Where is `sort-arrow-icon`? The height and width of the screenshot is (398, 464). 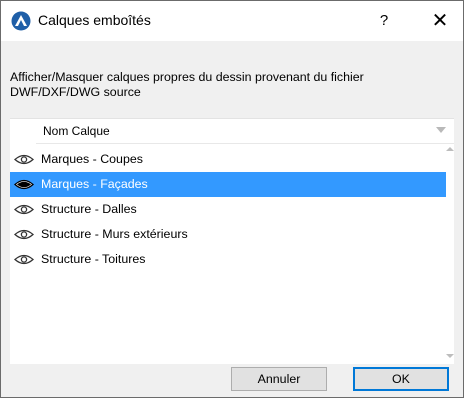
sort-arrow-icon is located at coordinates (441, 130).